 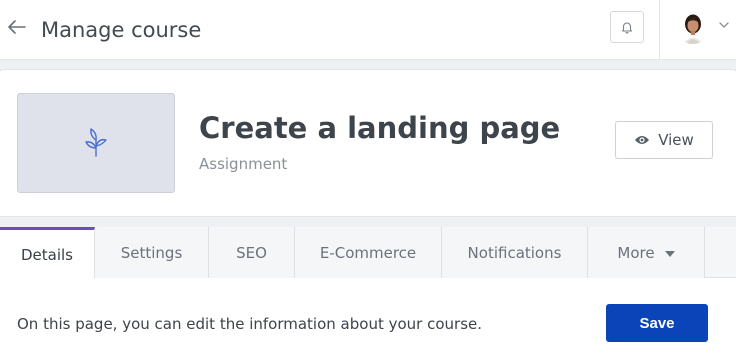 I want to click on tab-label: Notifications, so click(x=514, y=252).